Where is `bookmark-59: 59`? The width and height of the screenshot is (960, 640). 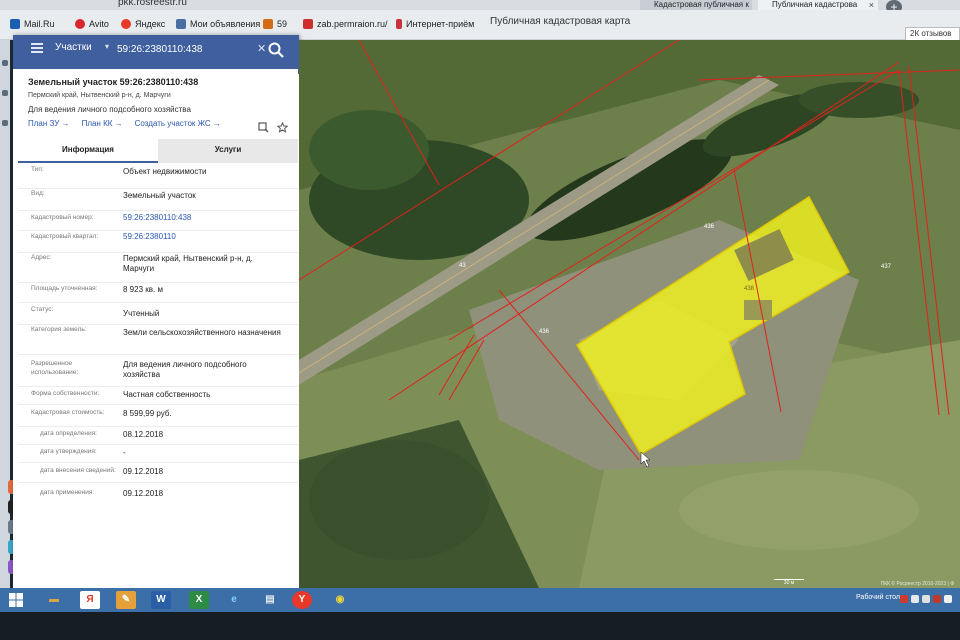 bookmark-59: 59 is located at coordinates (275, 24).